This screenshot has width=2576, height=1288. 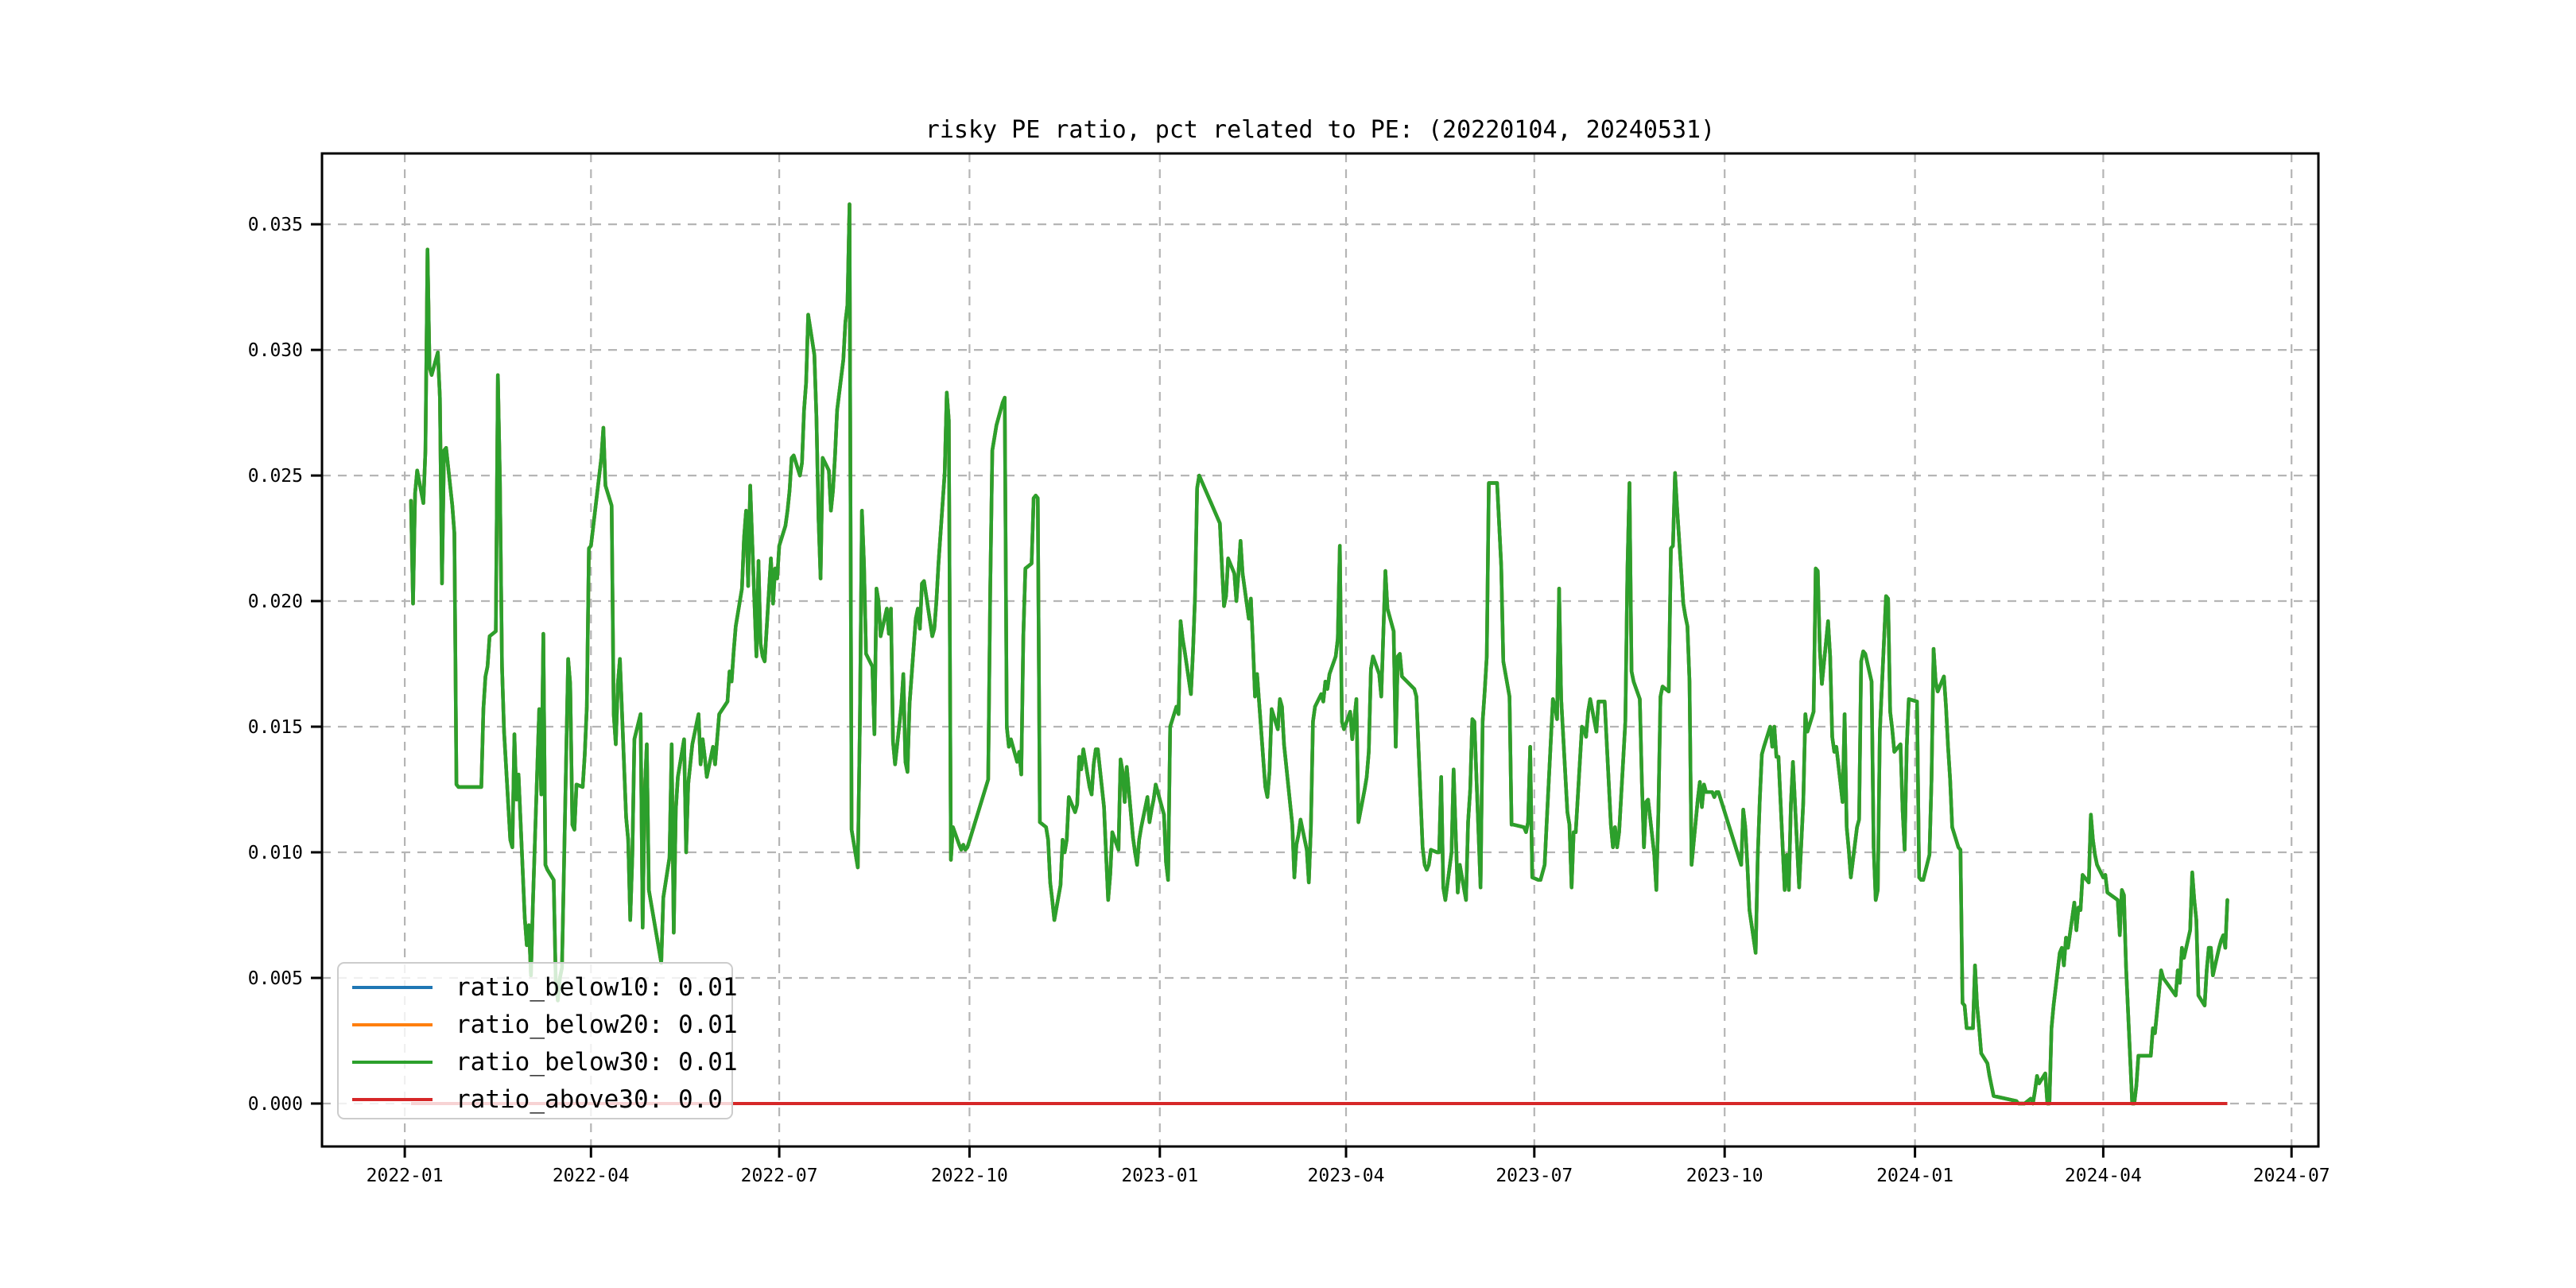 I want to click on legend-label: ratio_above30: 0.0, so click(x=589, y=1099).